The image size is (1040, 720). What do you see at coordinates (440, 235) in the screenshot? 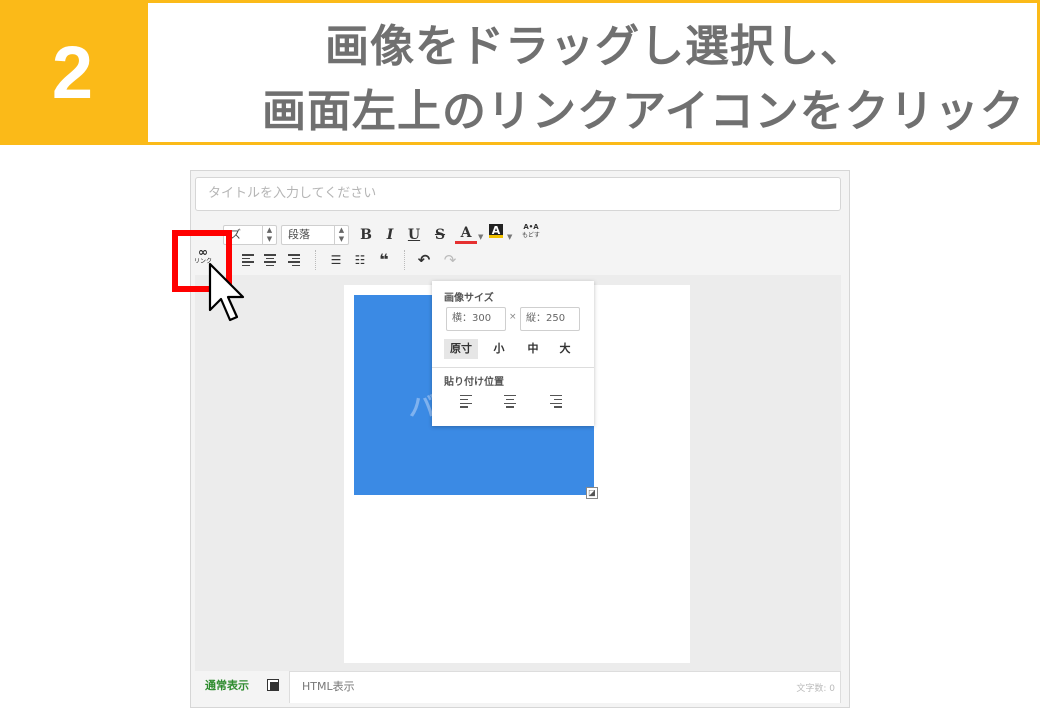
I see `strikethrough-button: S` at bounding box center [440, 235].